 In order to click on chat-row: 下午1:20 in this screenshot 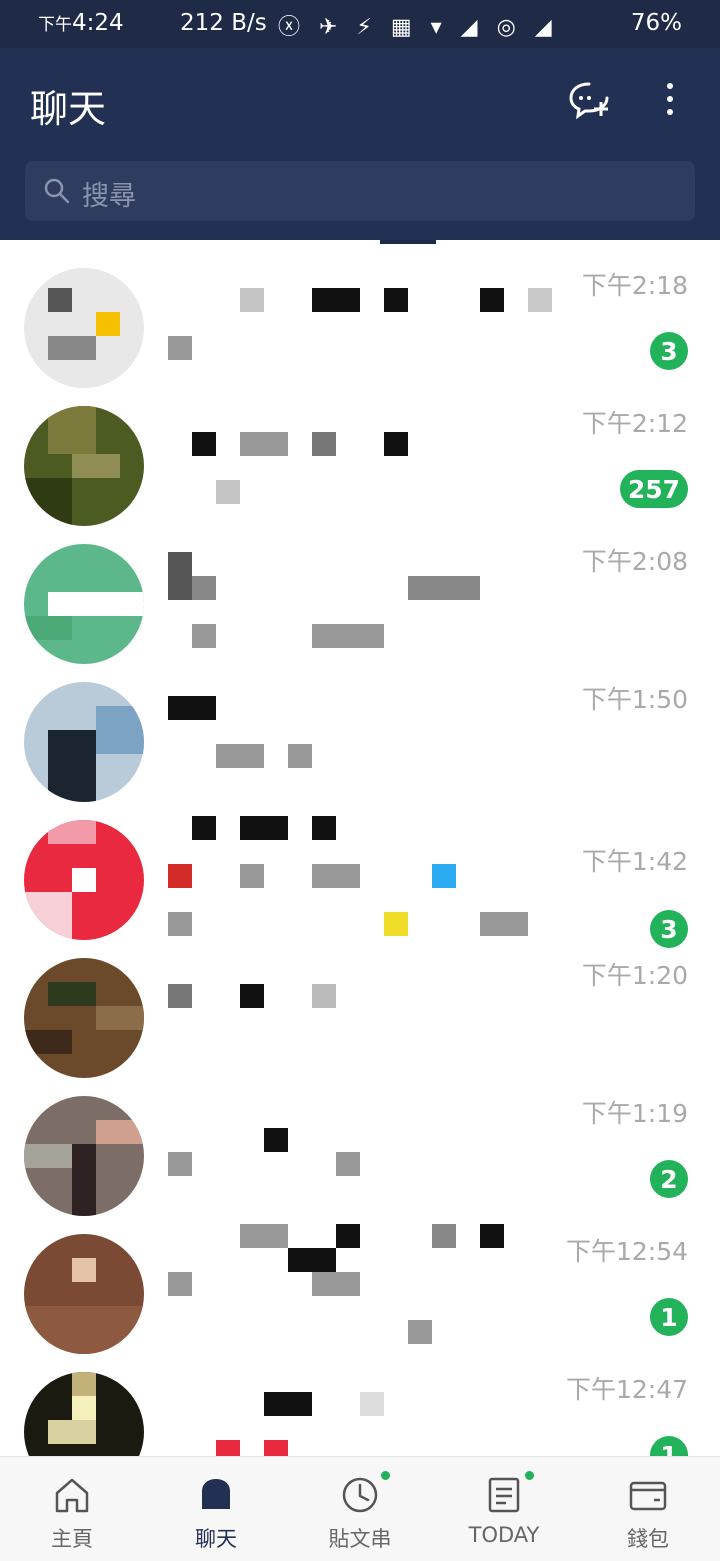, I will do `click(360, 1006)`.